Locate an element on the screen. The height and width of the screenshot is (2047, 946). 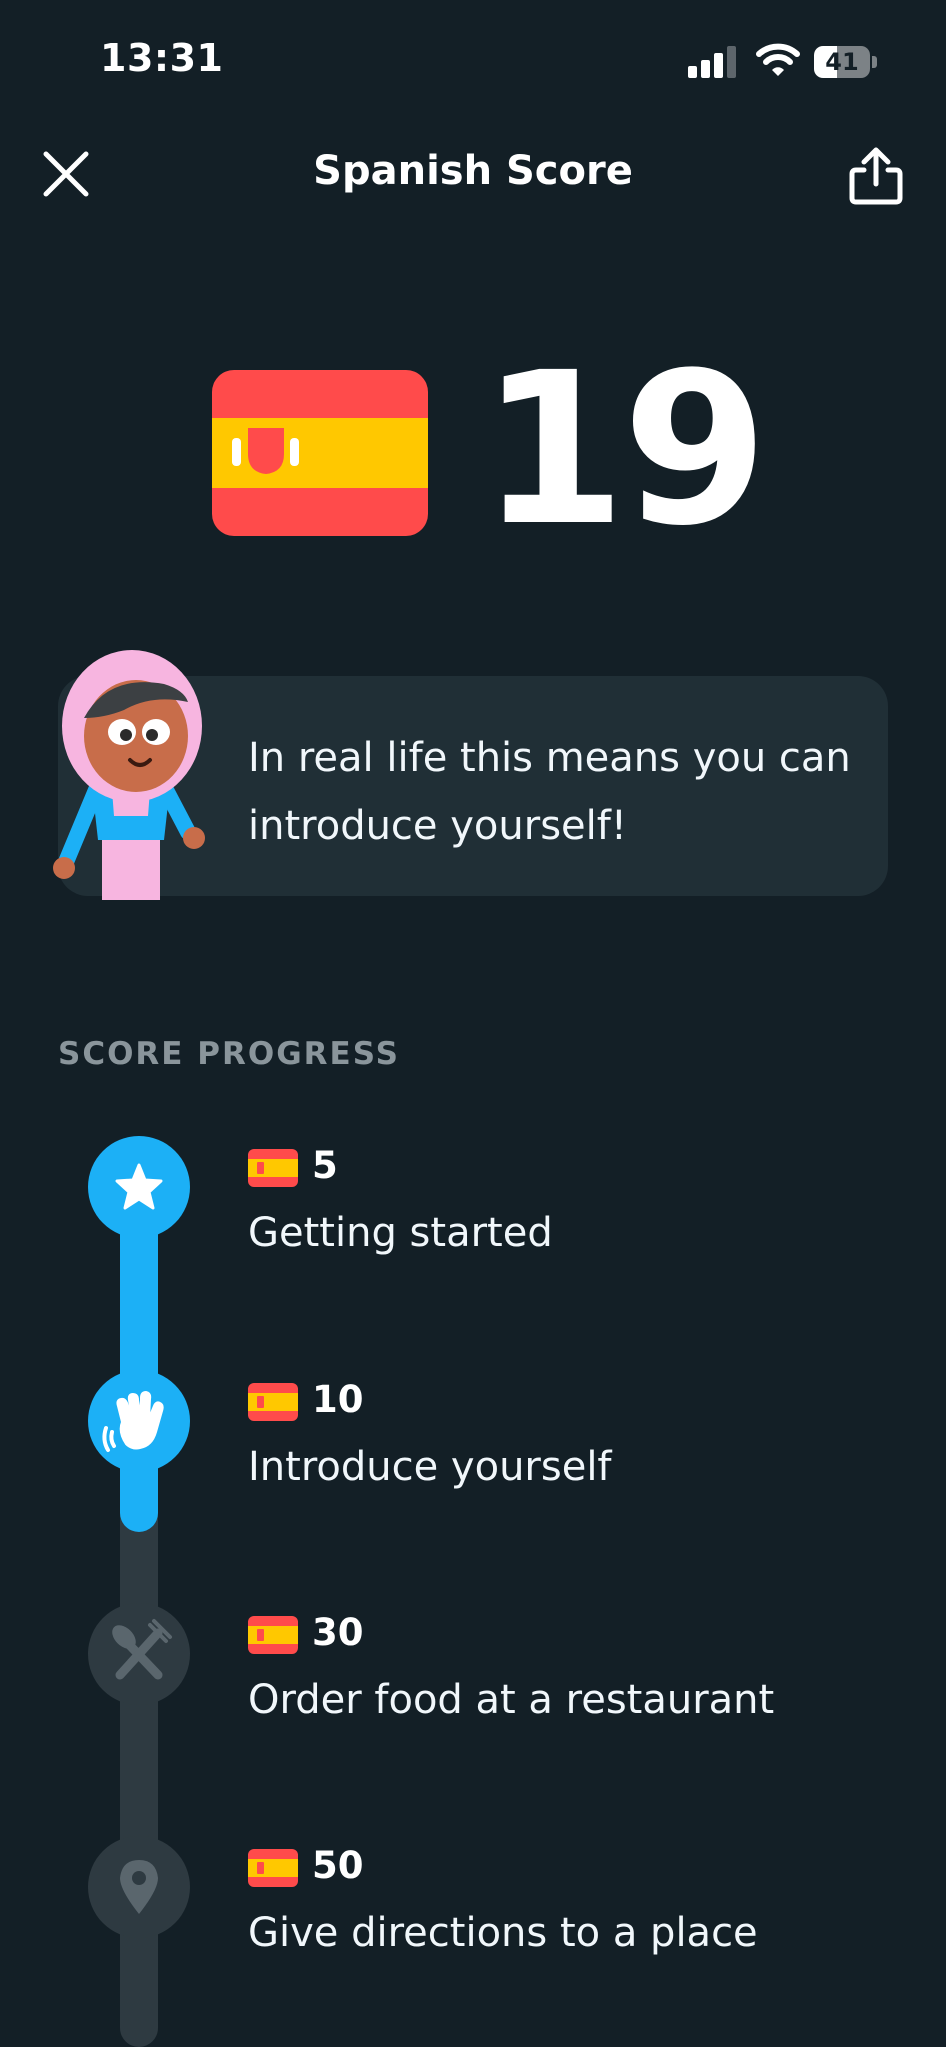
share-icon is located at coordinates (876, 176).